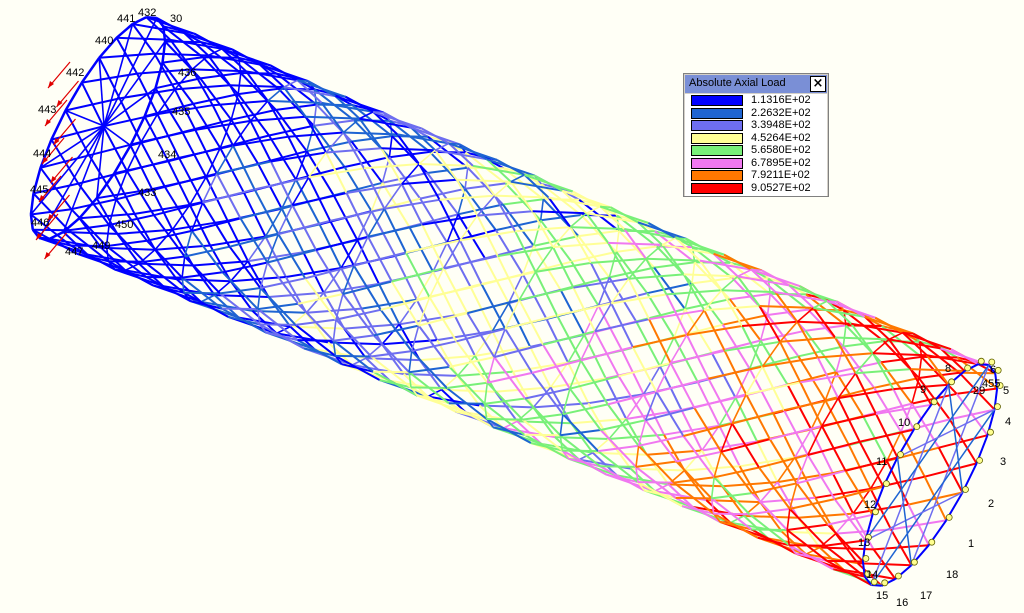 This screenshot has height=613, width=1024. What do you see at coordinates (1006, 391) in the screenshot?
I see `node-label: 5` at bounding box center [1006, 391].